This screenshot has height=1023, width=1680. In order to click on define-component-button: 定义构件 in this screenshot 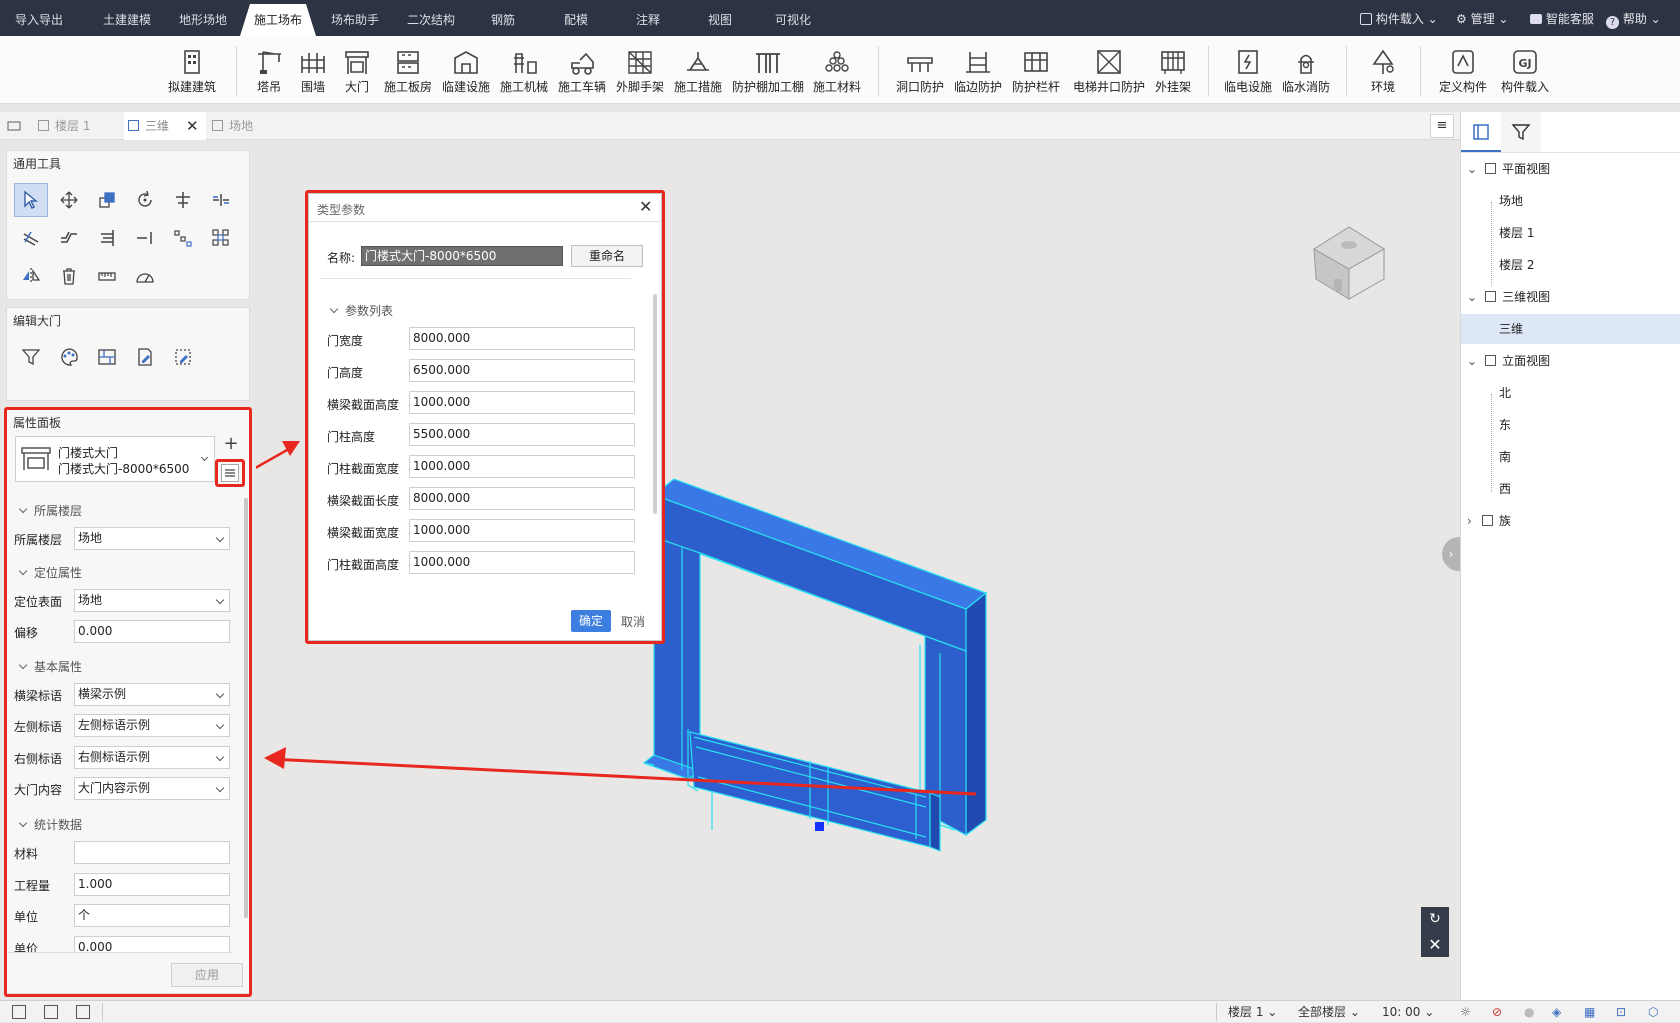, I will do `click(1463, 70)`.